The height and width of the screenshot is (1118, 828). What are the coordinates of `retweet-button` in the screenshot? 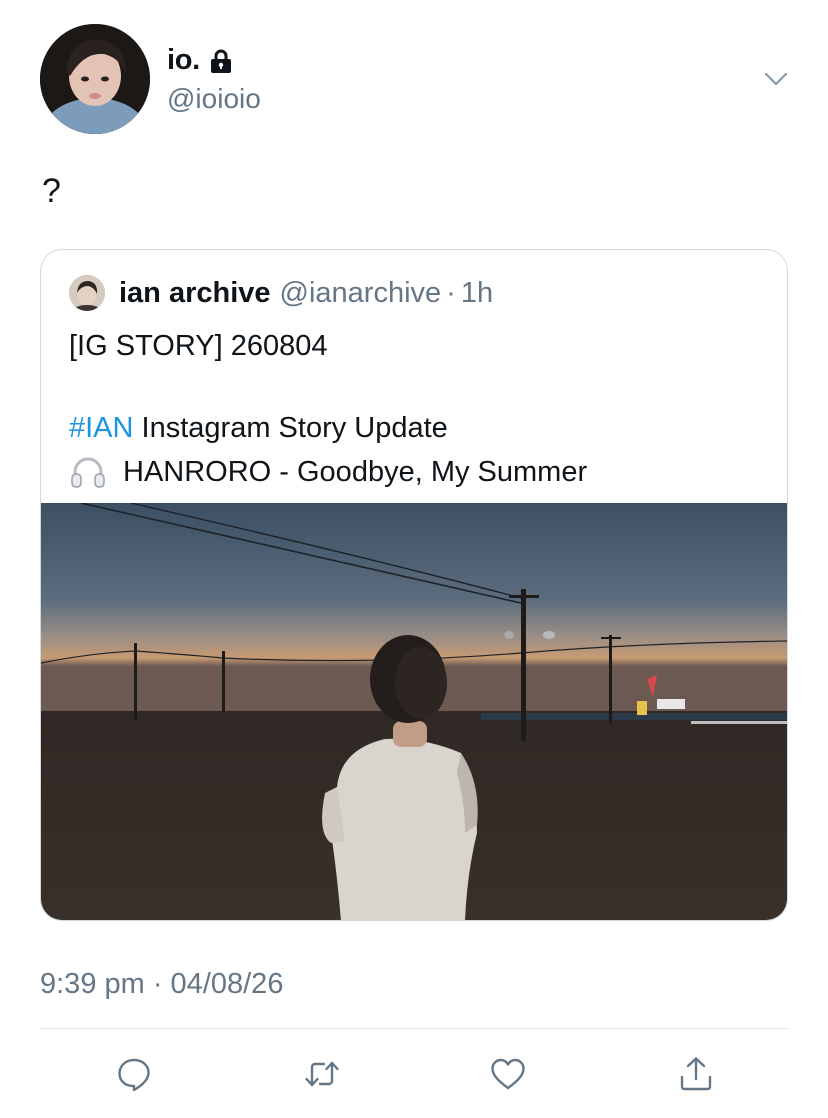 It's located at (322, 1074).